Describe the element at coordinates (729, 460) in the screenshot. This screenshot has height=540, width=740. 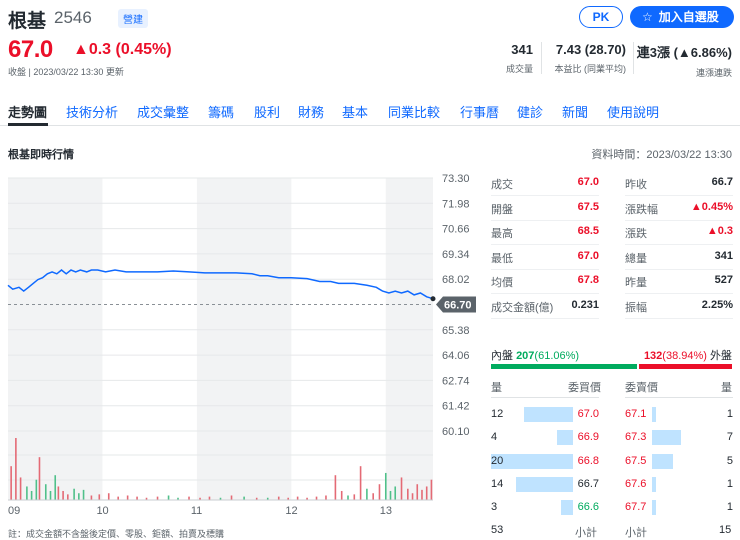
I see `ask-qty: 5` at that location.